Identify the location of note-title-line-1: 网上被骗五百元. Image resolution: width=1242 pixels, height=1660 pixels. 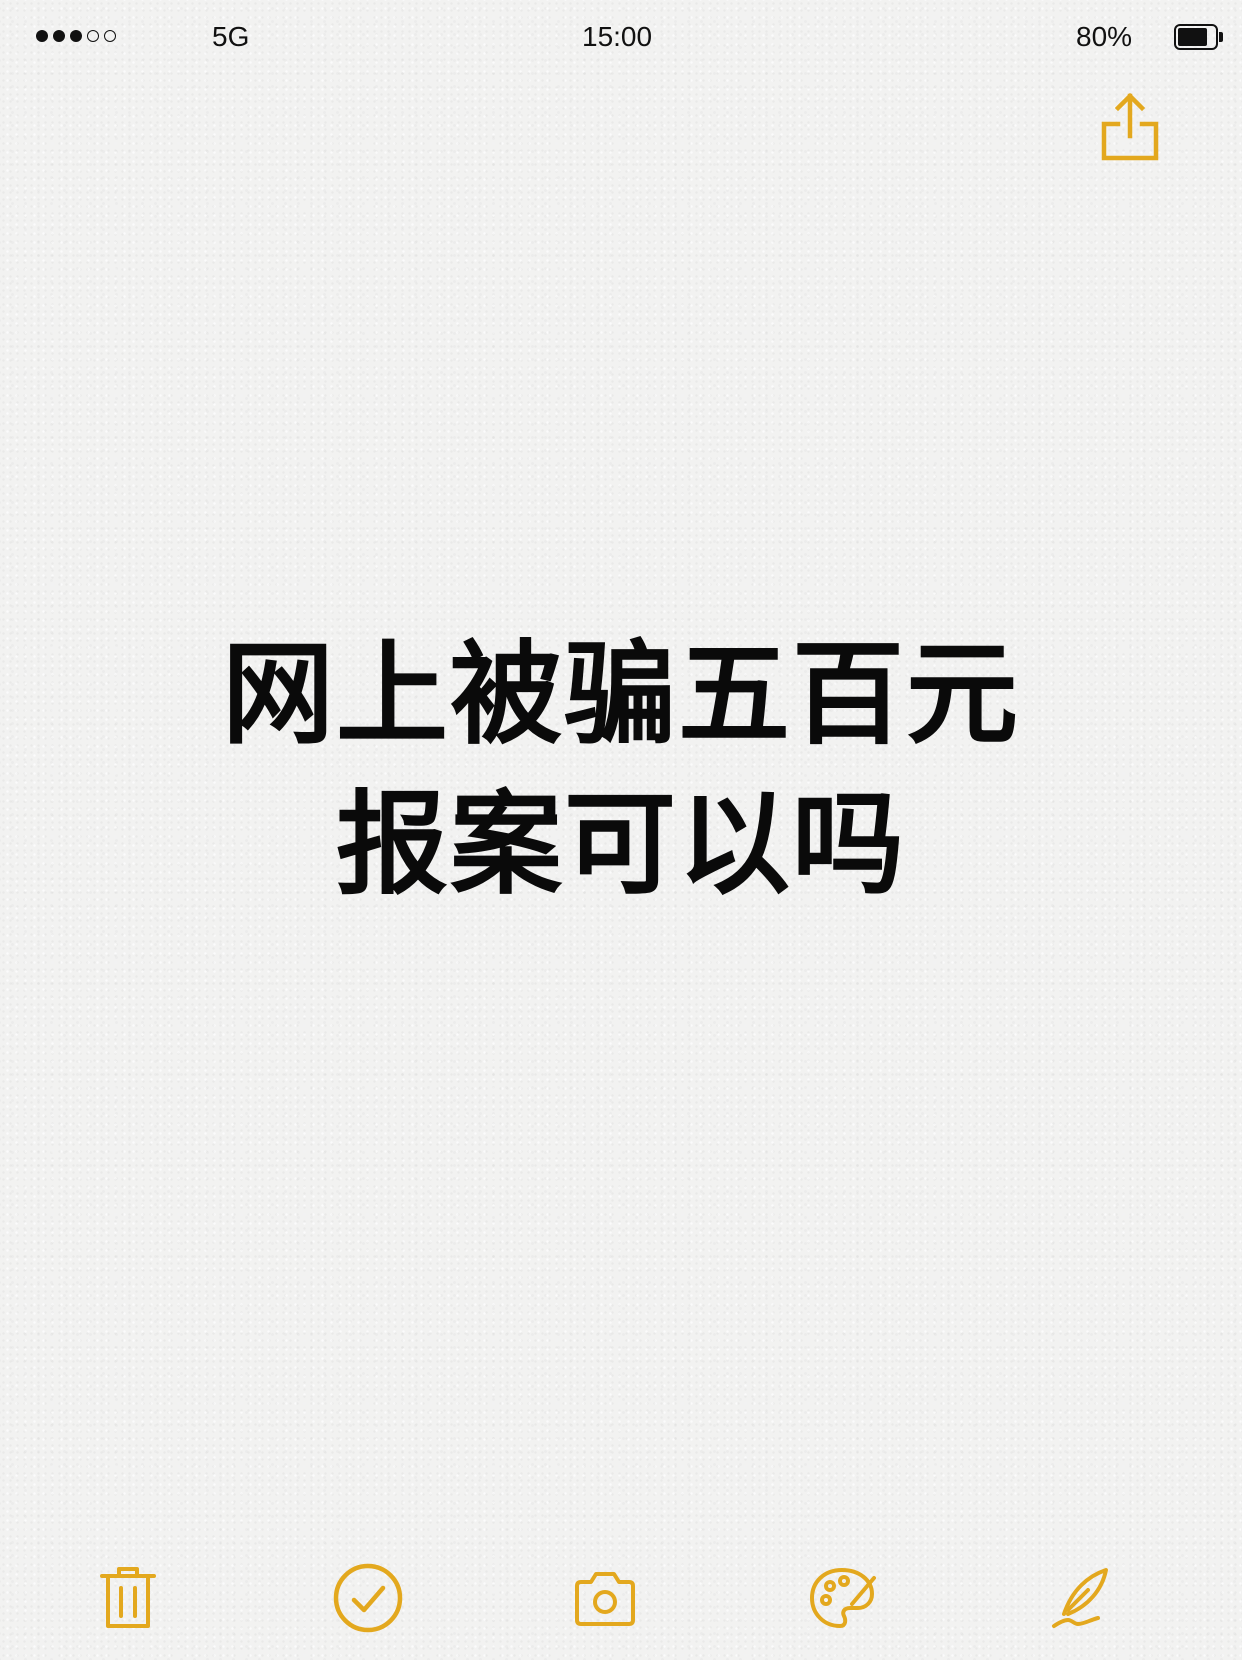
(621, 695).